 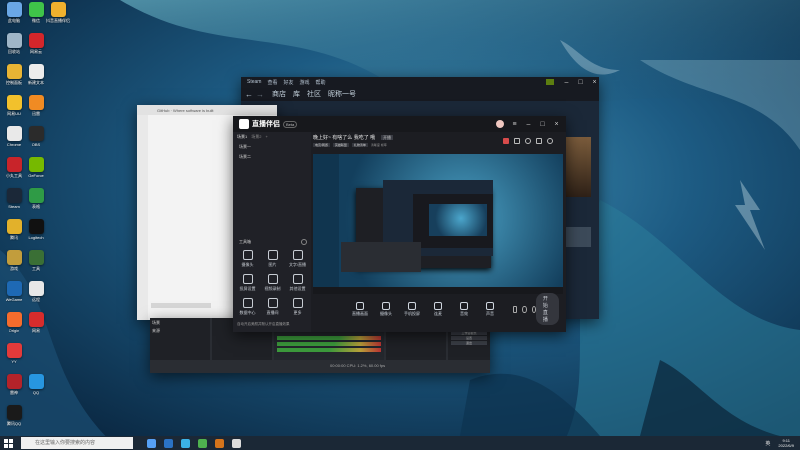 What do you see at coordinates (578, 237) in the screenshot?
I see `game-tile` at bounding box center [578, 237].